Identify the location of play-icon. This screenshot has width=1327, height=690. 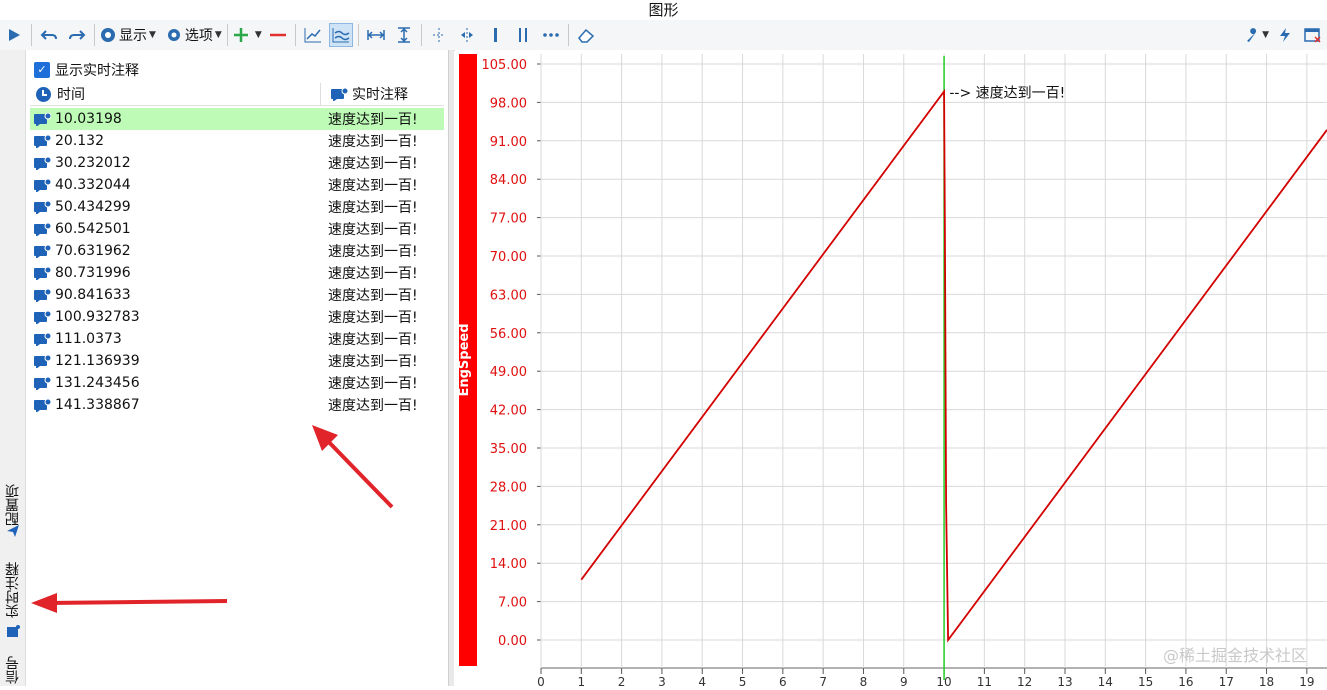
(14, 35).